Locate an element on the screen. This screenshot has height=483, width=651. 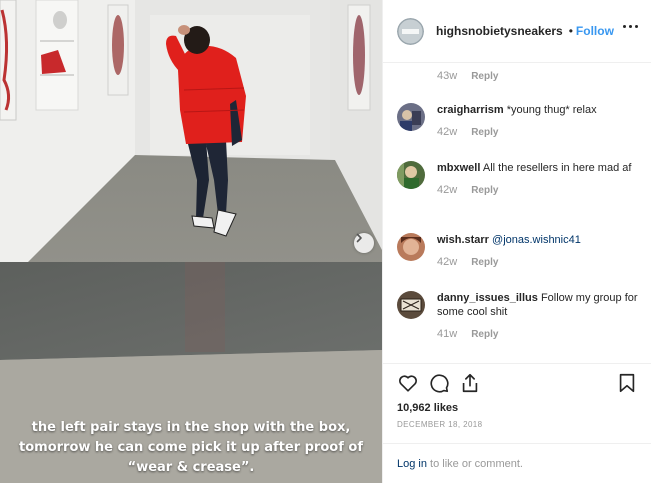
comment-text: wish.starr @jonas.wishnic41 is located at coordinates (539, 240).